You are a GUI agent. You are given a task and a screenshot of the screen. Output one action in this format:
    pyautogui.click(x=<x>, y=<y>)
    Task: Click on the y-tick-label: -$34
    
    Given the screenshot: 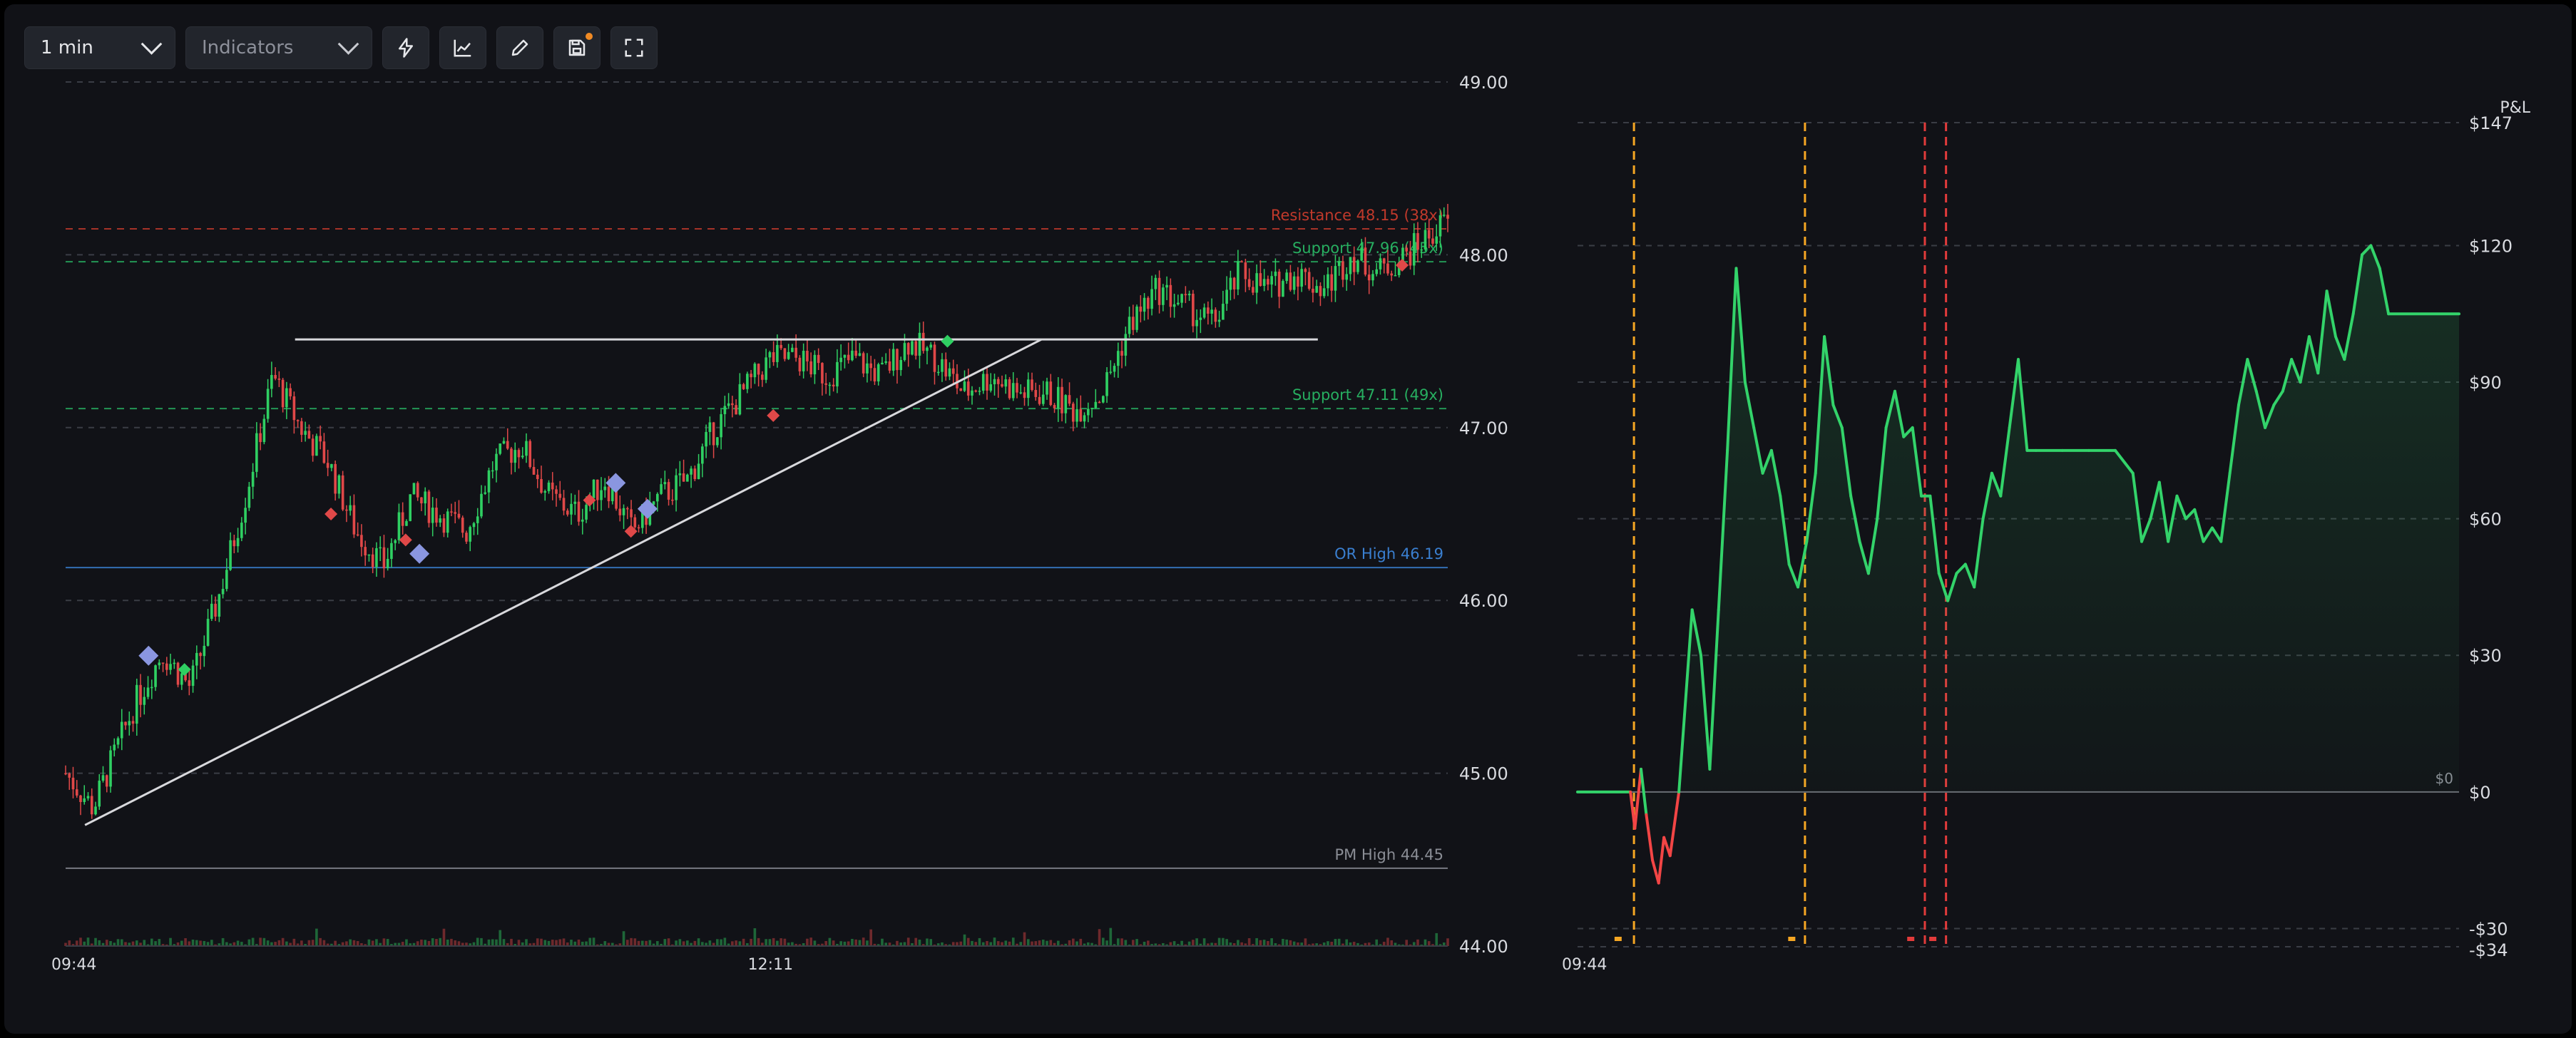 What is the action you would take?
    pyautogui.click(x=2488, y=950)
    